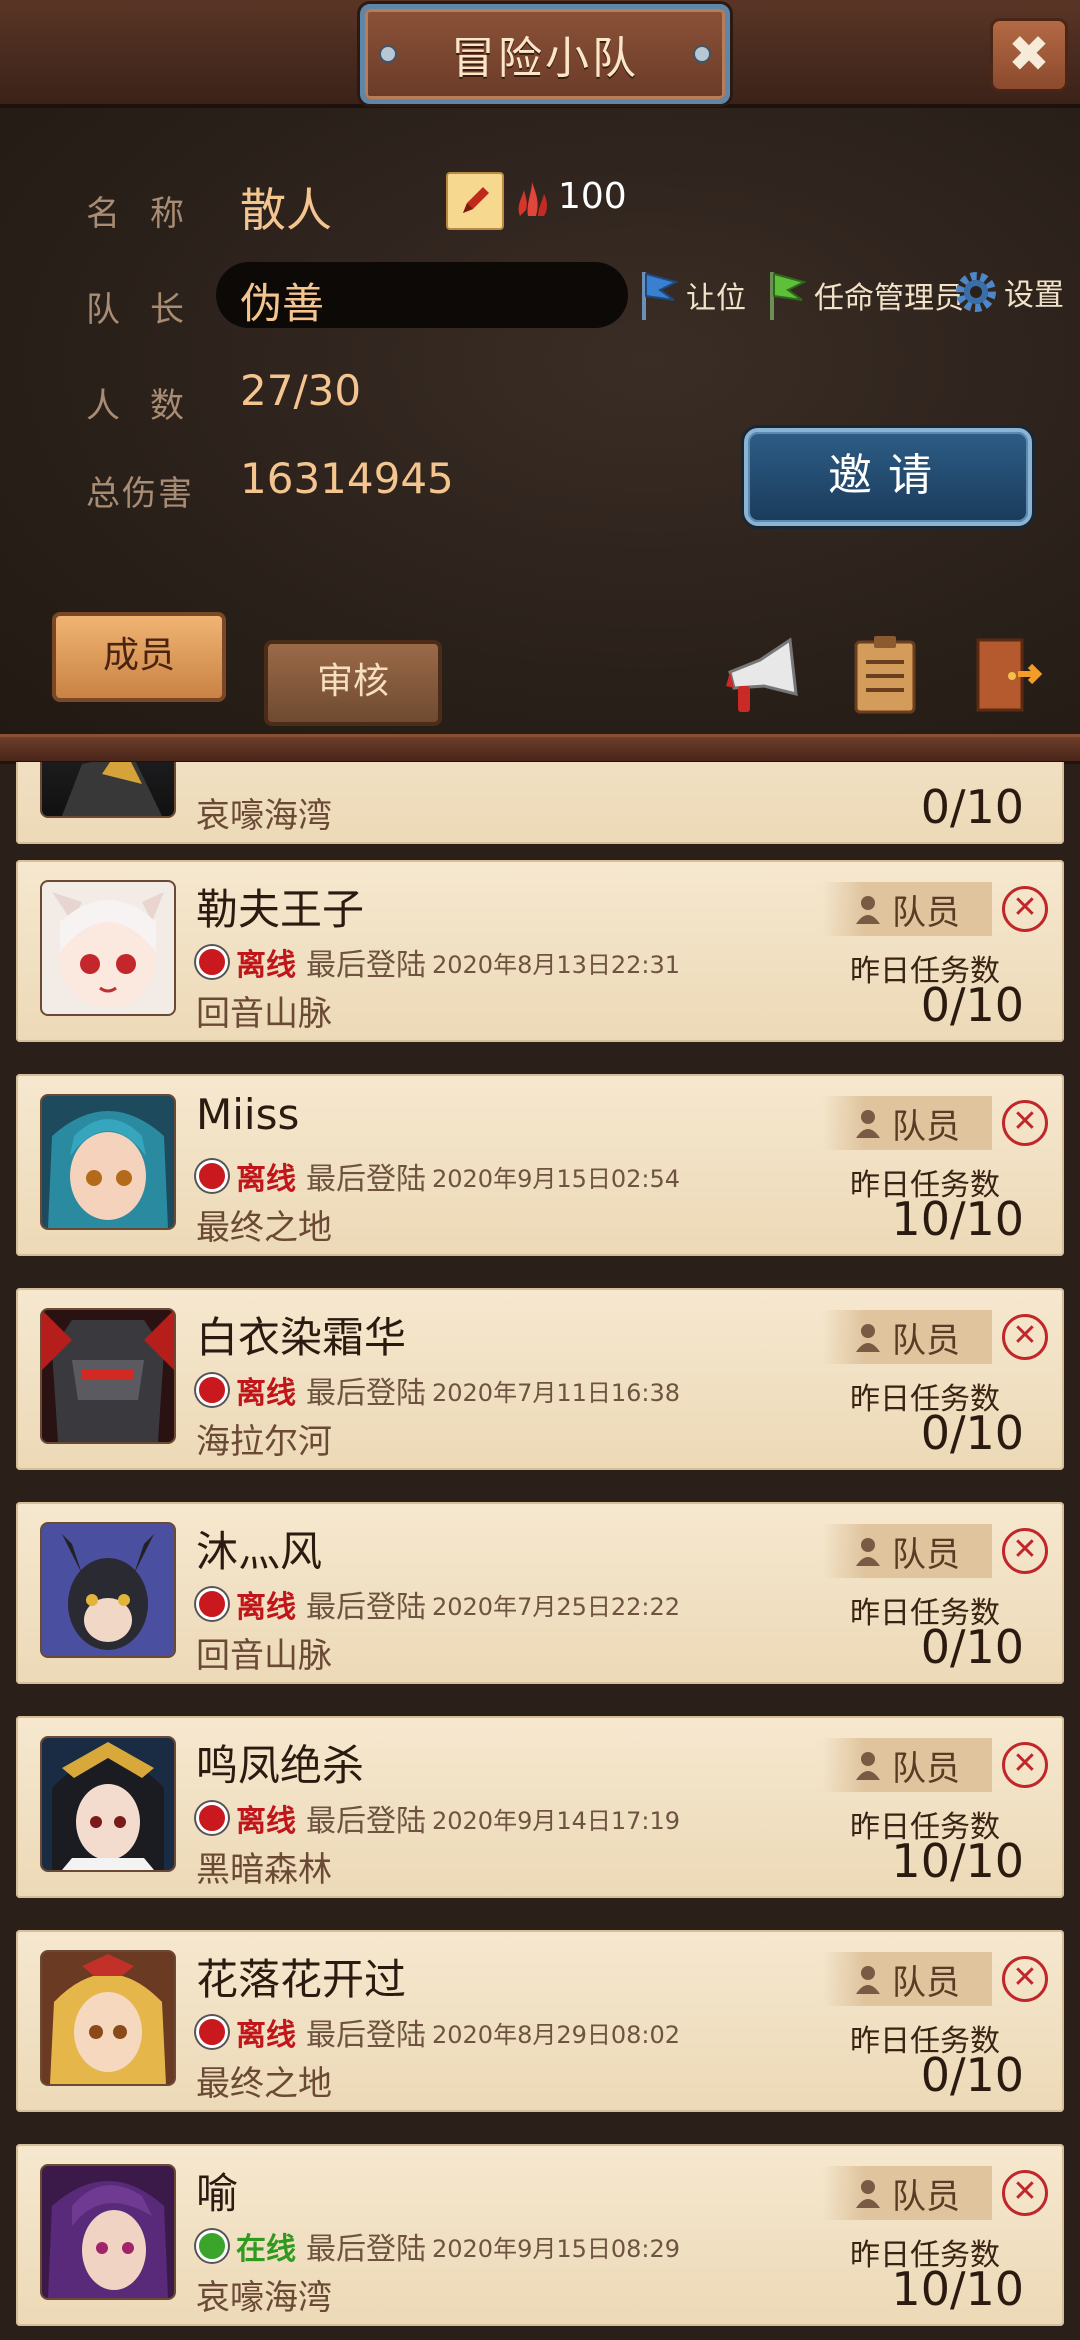  I want to click on online-dot-icon, so click(212, 2246).